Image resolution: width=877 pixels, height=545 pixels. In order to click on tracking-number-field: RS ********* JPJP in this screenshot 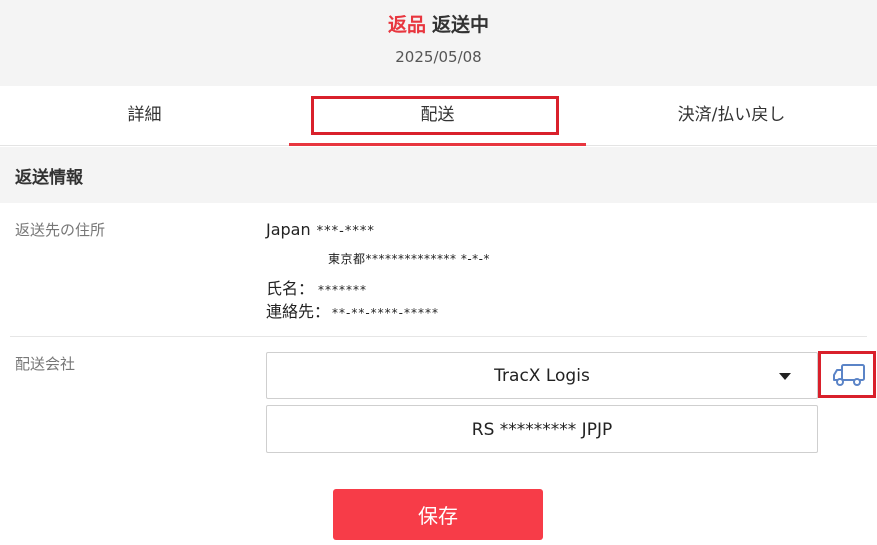, I will do `click(542, 429)`.